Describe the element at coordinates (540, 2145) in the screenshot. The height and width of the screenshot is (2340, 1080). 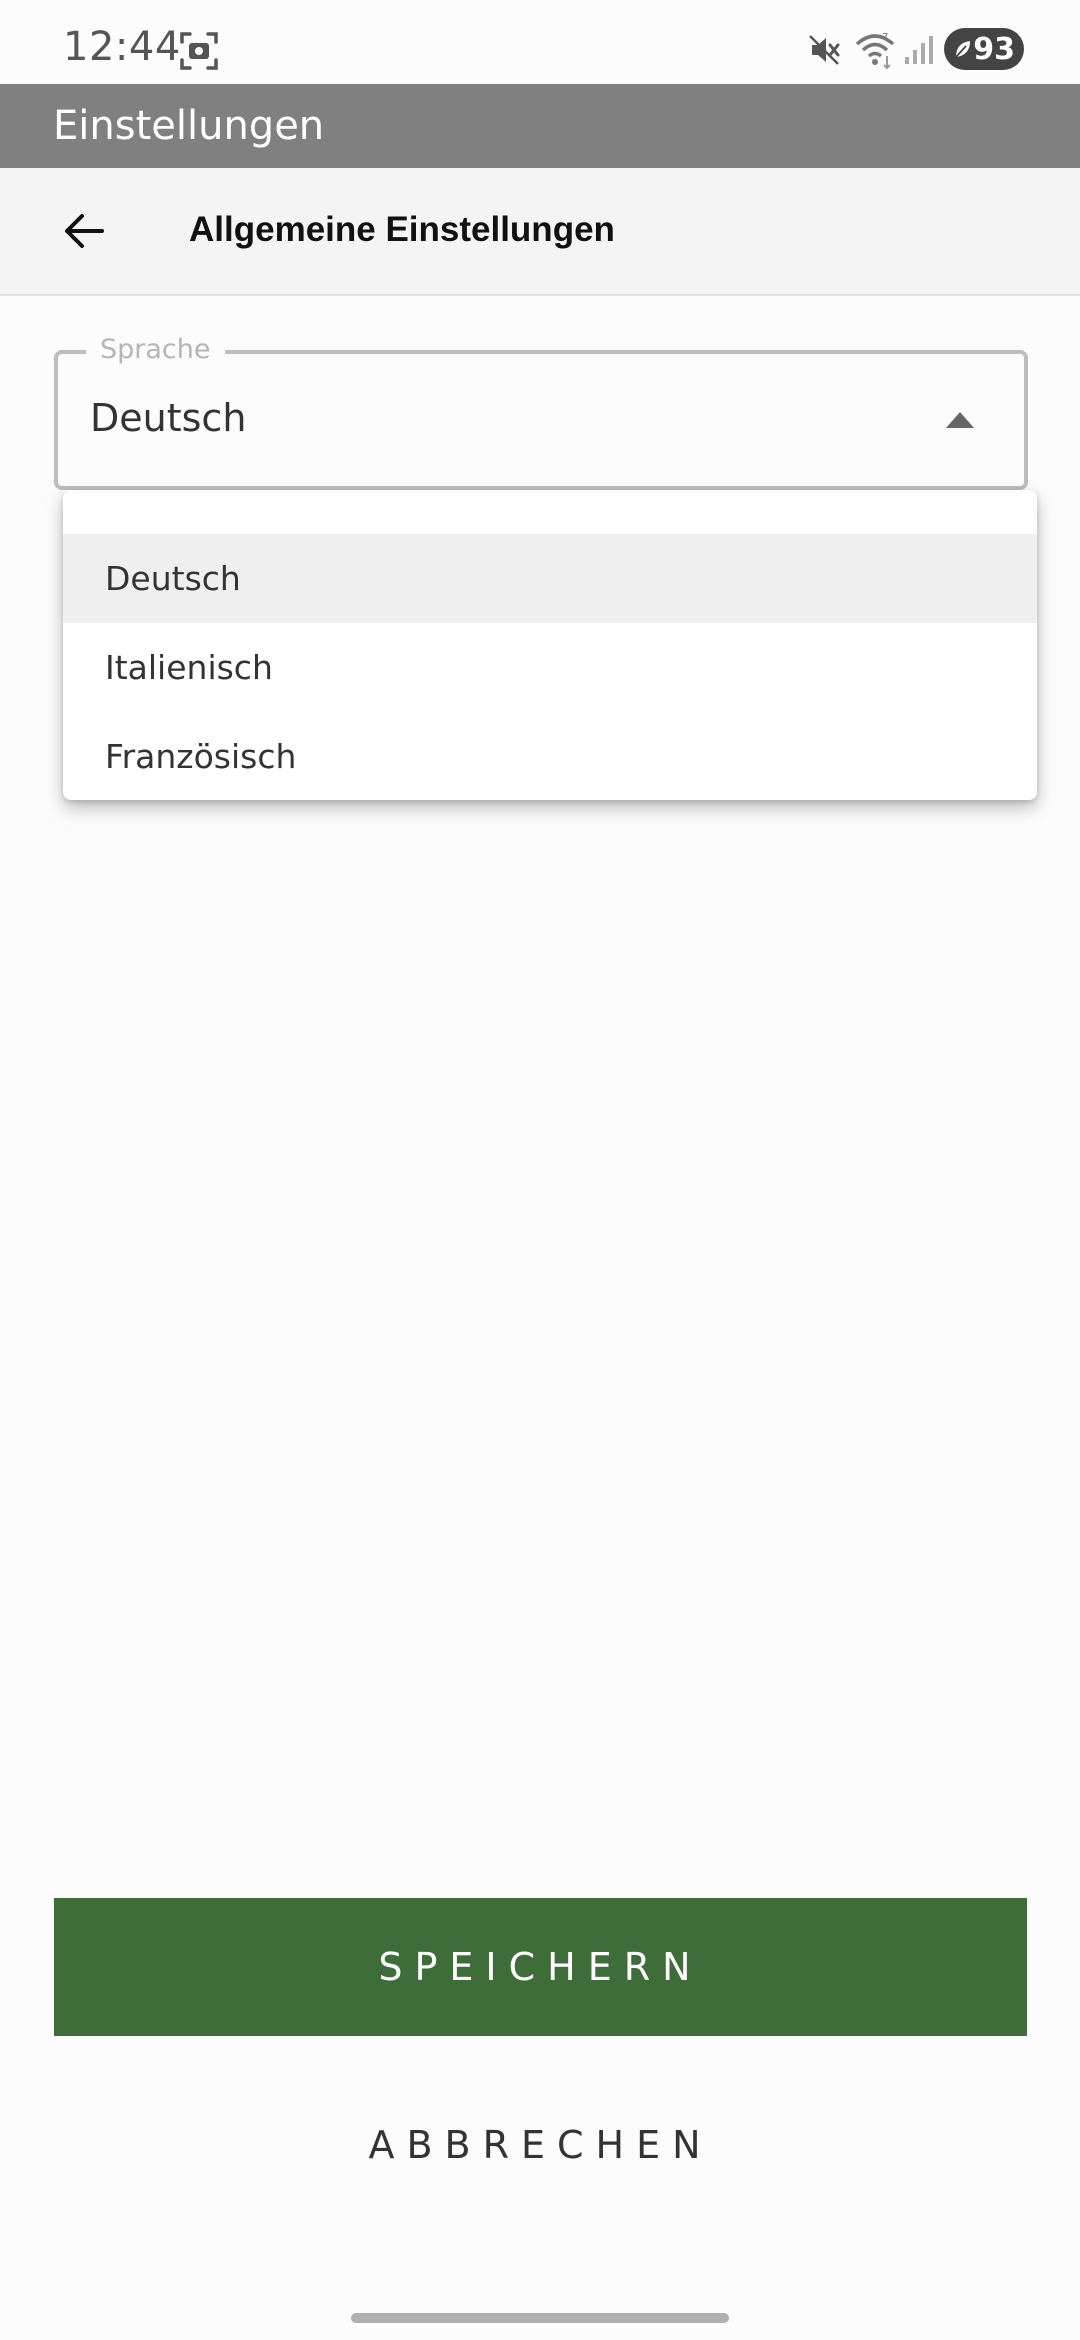
I see `cancel-button: ABBRECHEN` at that location.